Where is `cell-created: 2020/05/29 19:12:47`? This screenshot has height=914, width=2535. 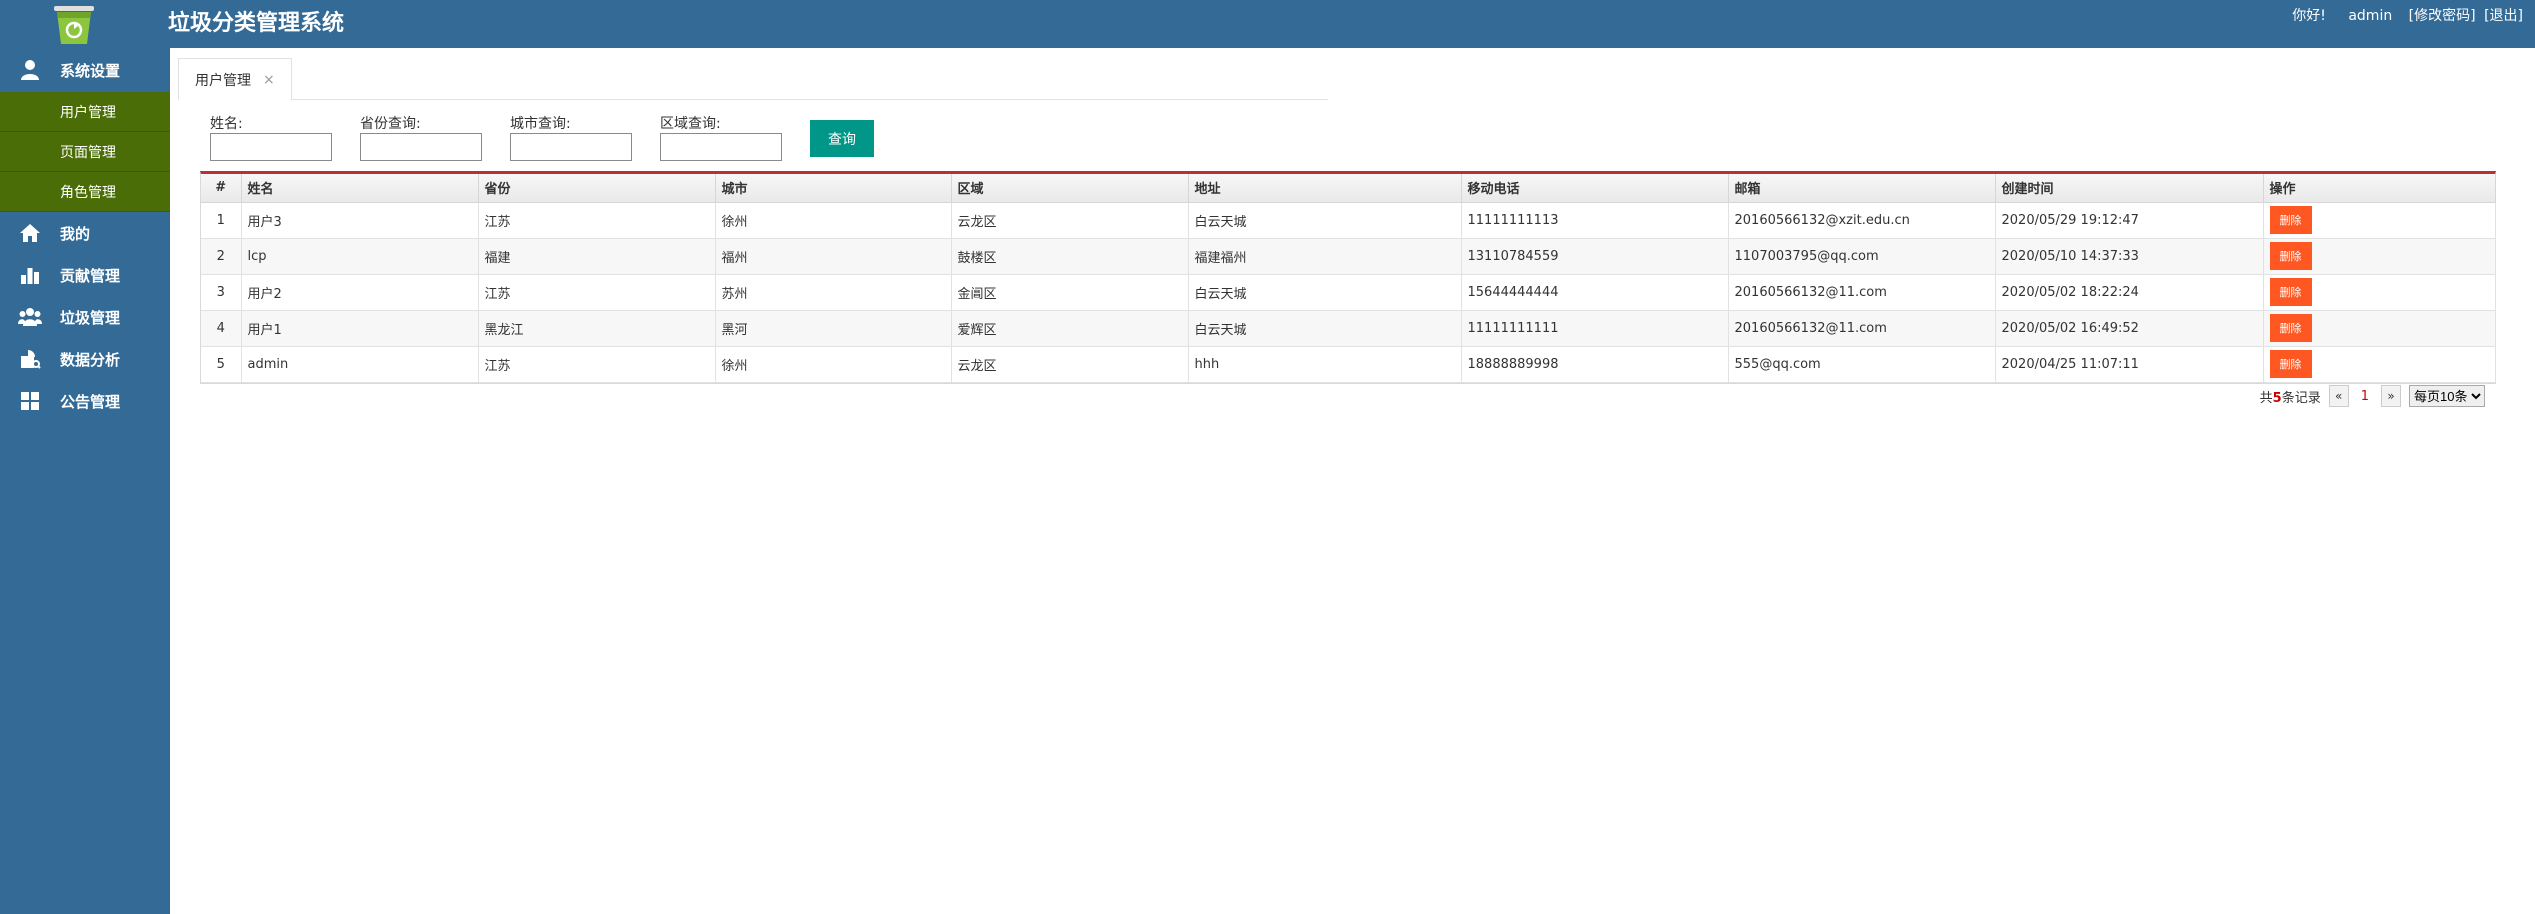
cell-created: 2020/05/29 19:12:47 is located at coordinates (2129, 220).